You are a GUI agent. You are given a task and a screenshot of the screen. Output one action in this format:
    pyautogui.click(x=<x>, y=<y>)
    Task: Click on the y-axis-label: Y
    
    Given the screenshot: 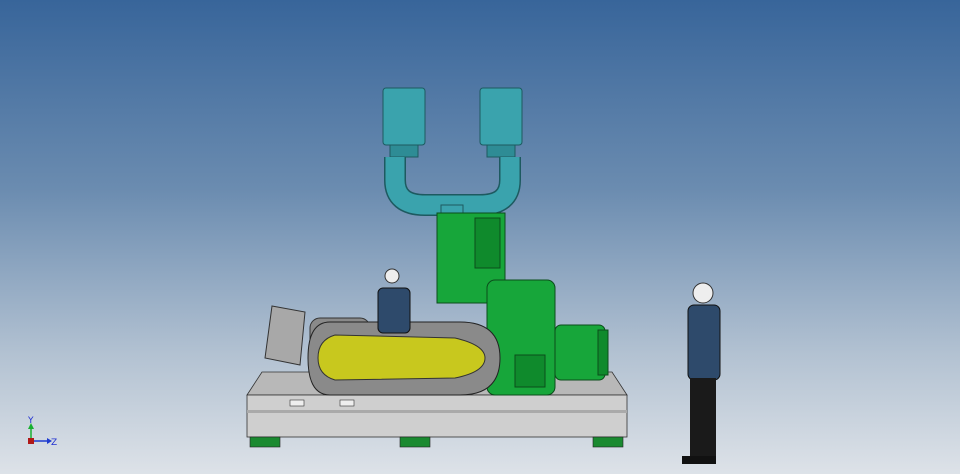 What is the action you would take?
    pyautogui.click(x=30, y=421)
    